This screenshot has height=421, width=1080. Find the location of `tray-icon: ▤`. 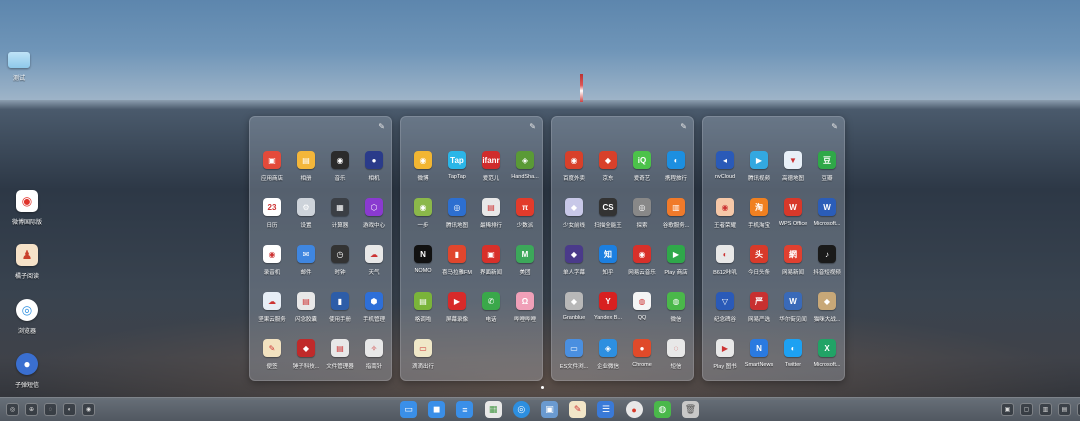

tray-icon: ▤ is located at coordinates (1064, 409).